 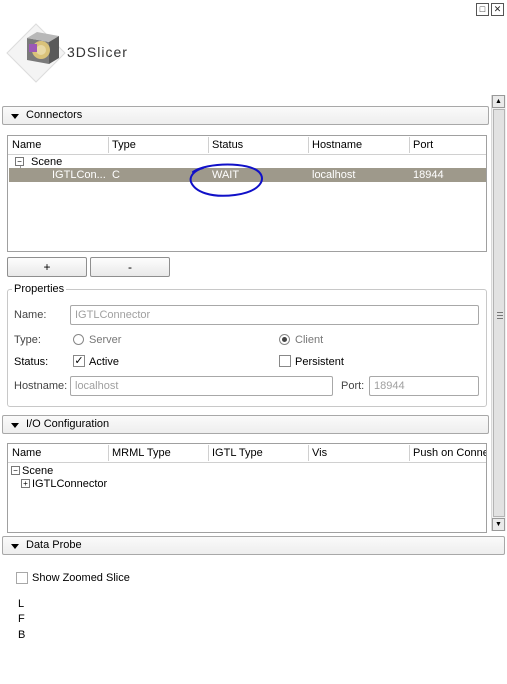 What do you see at coordinates (68, 424) in the screenshot?
I see `io-config-section-title: I/O Configuration` at bounding box center [68, 424].